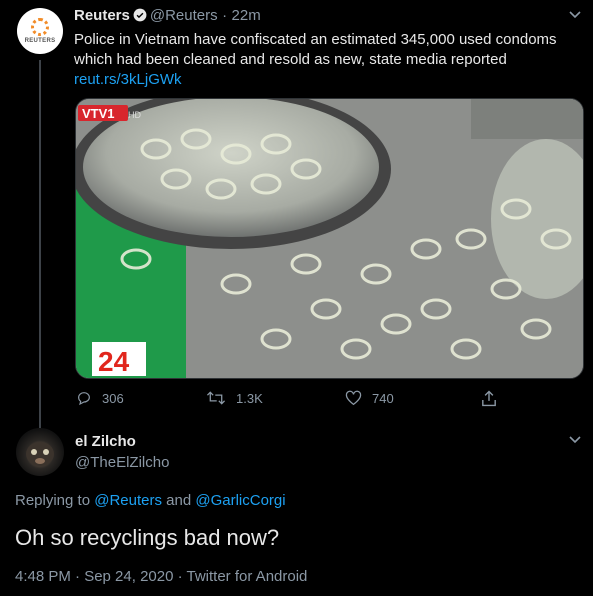 The height and width of the screenshot is (596, 593). I want to click on timestamp: 4:48 PM · Sep 24, 2020, so click(94, 576).